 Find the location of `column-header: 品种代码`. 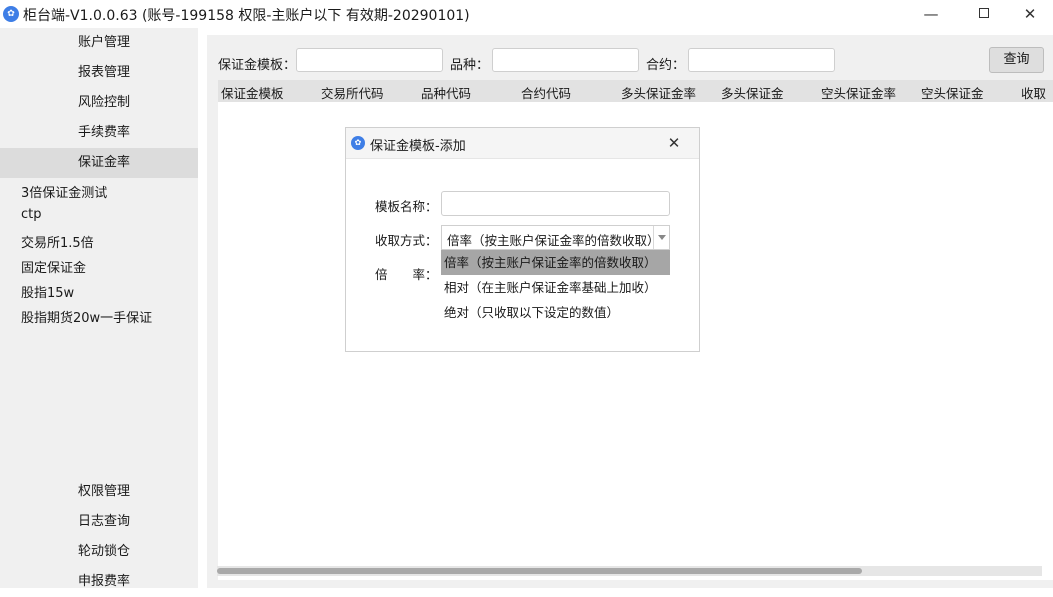

column-header: 品种代码 is located at coordinates (446, 92).